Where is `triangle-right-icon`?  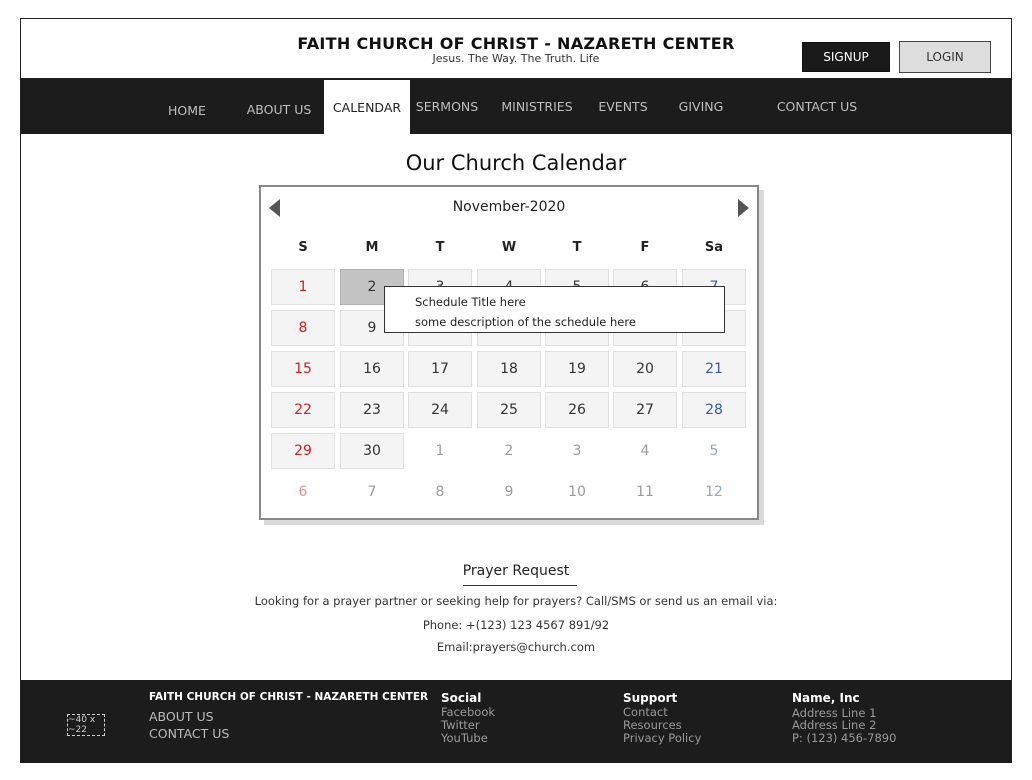
triangle-right-icon is located at coordinates (743, 208).